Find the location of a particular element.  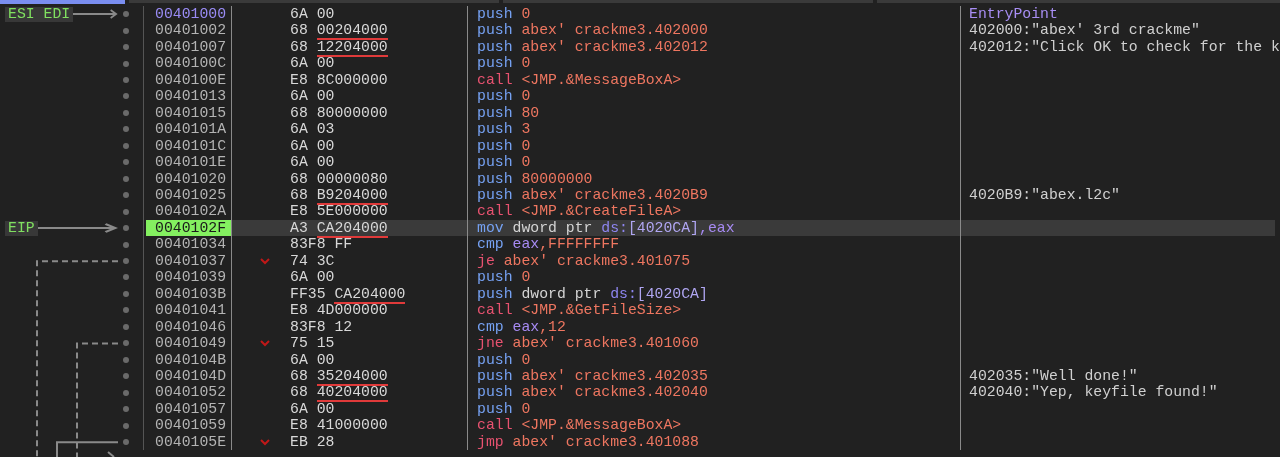

comment: 402035:"Well done!" is located at coordinates (1053, 375).